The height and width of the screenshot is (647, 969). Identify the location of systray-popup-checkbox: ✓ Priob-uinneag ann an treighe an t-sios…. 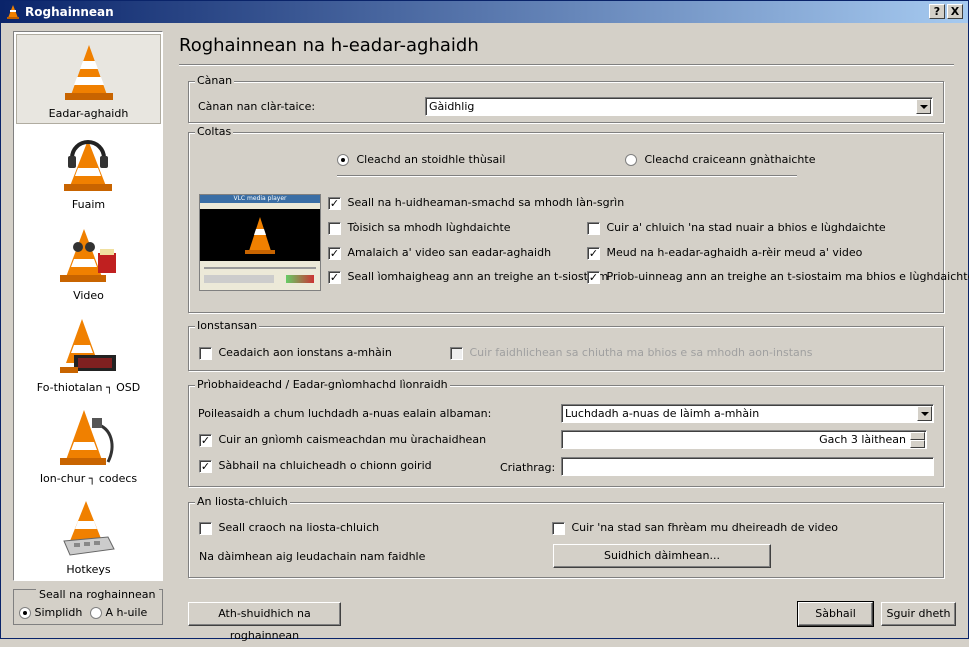
(778, 277).